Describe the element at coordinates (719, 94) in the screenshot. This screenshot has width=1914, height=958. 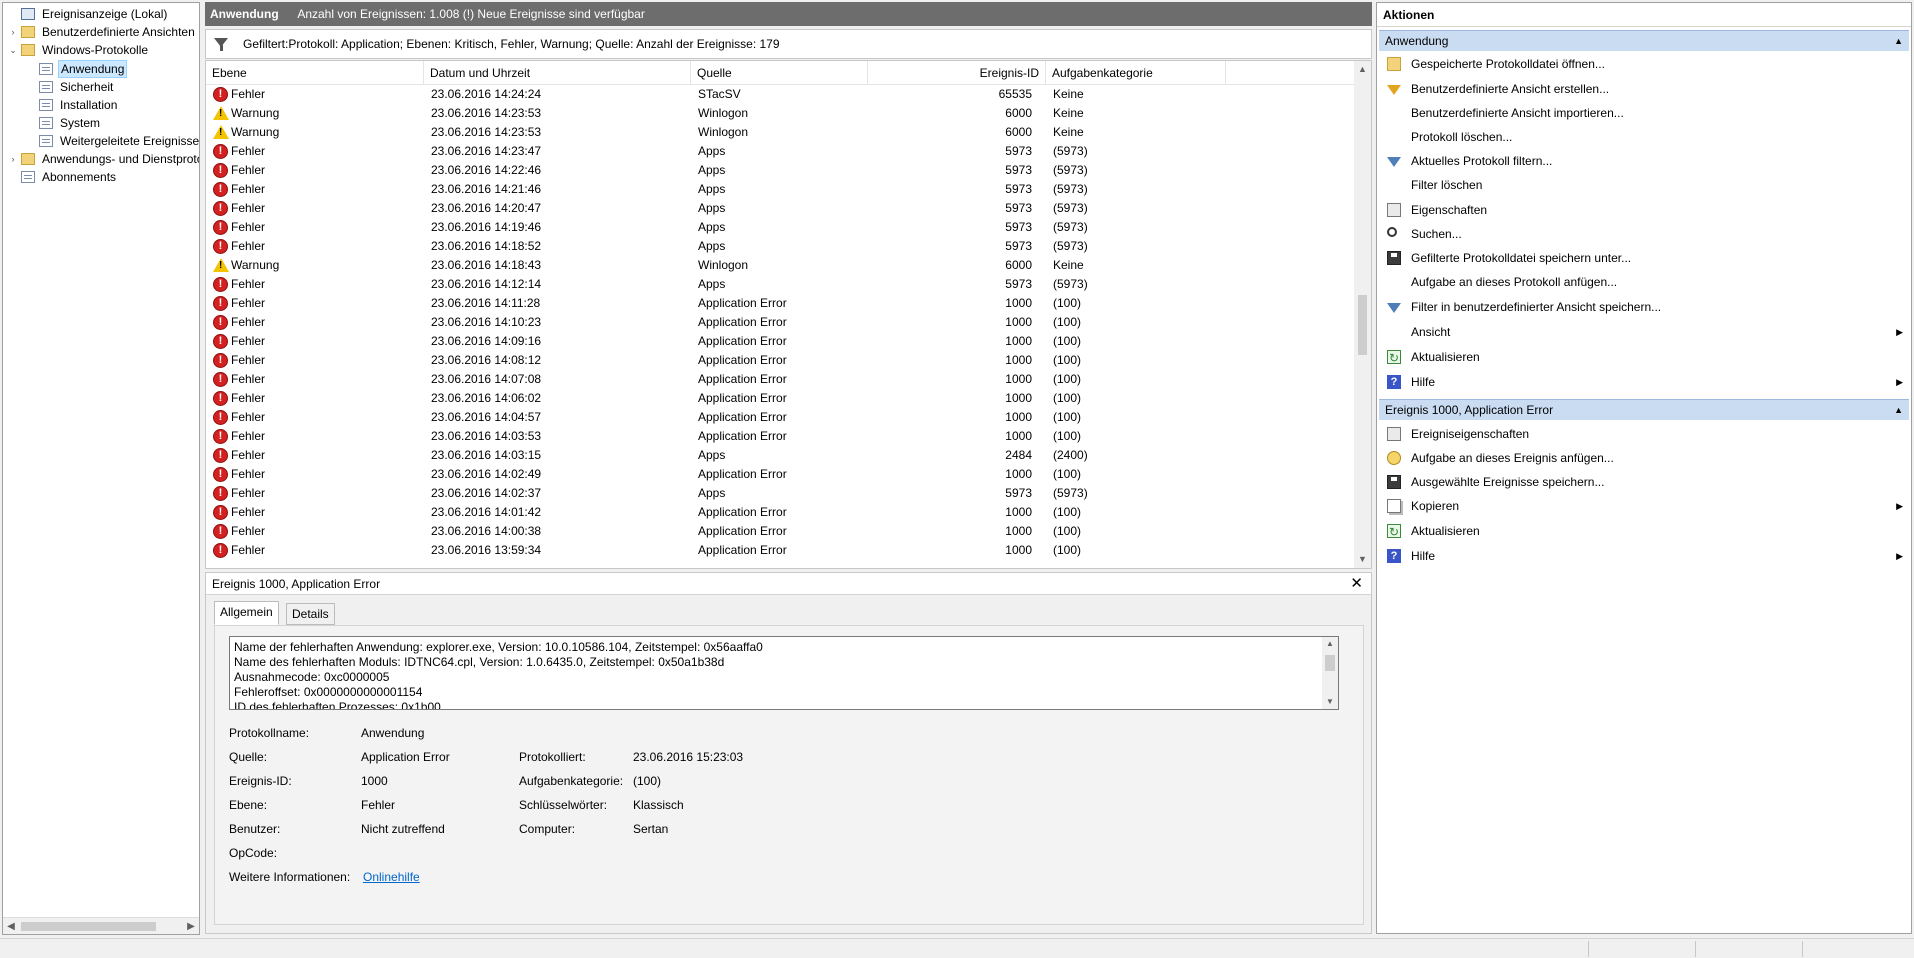
I see `source-cell: STacSV` at that location.